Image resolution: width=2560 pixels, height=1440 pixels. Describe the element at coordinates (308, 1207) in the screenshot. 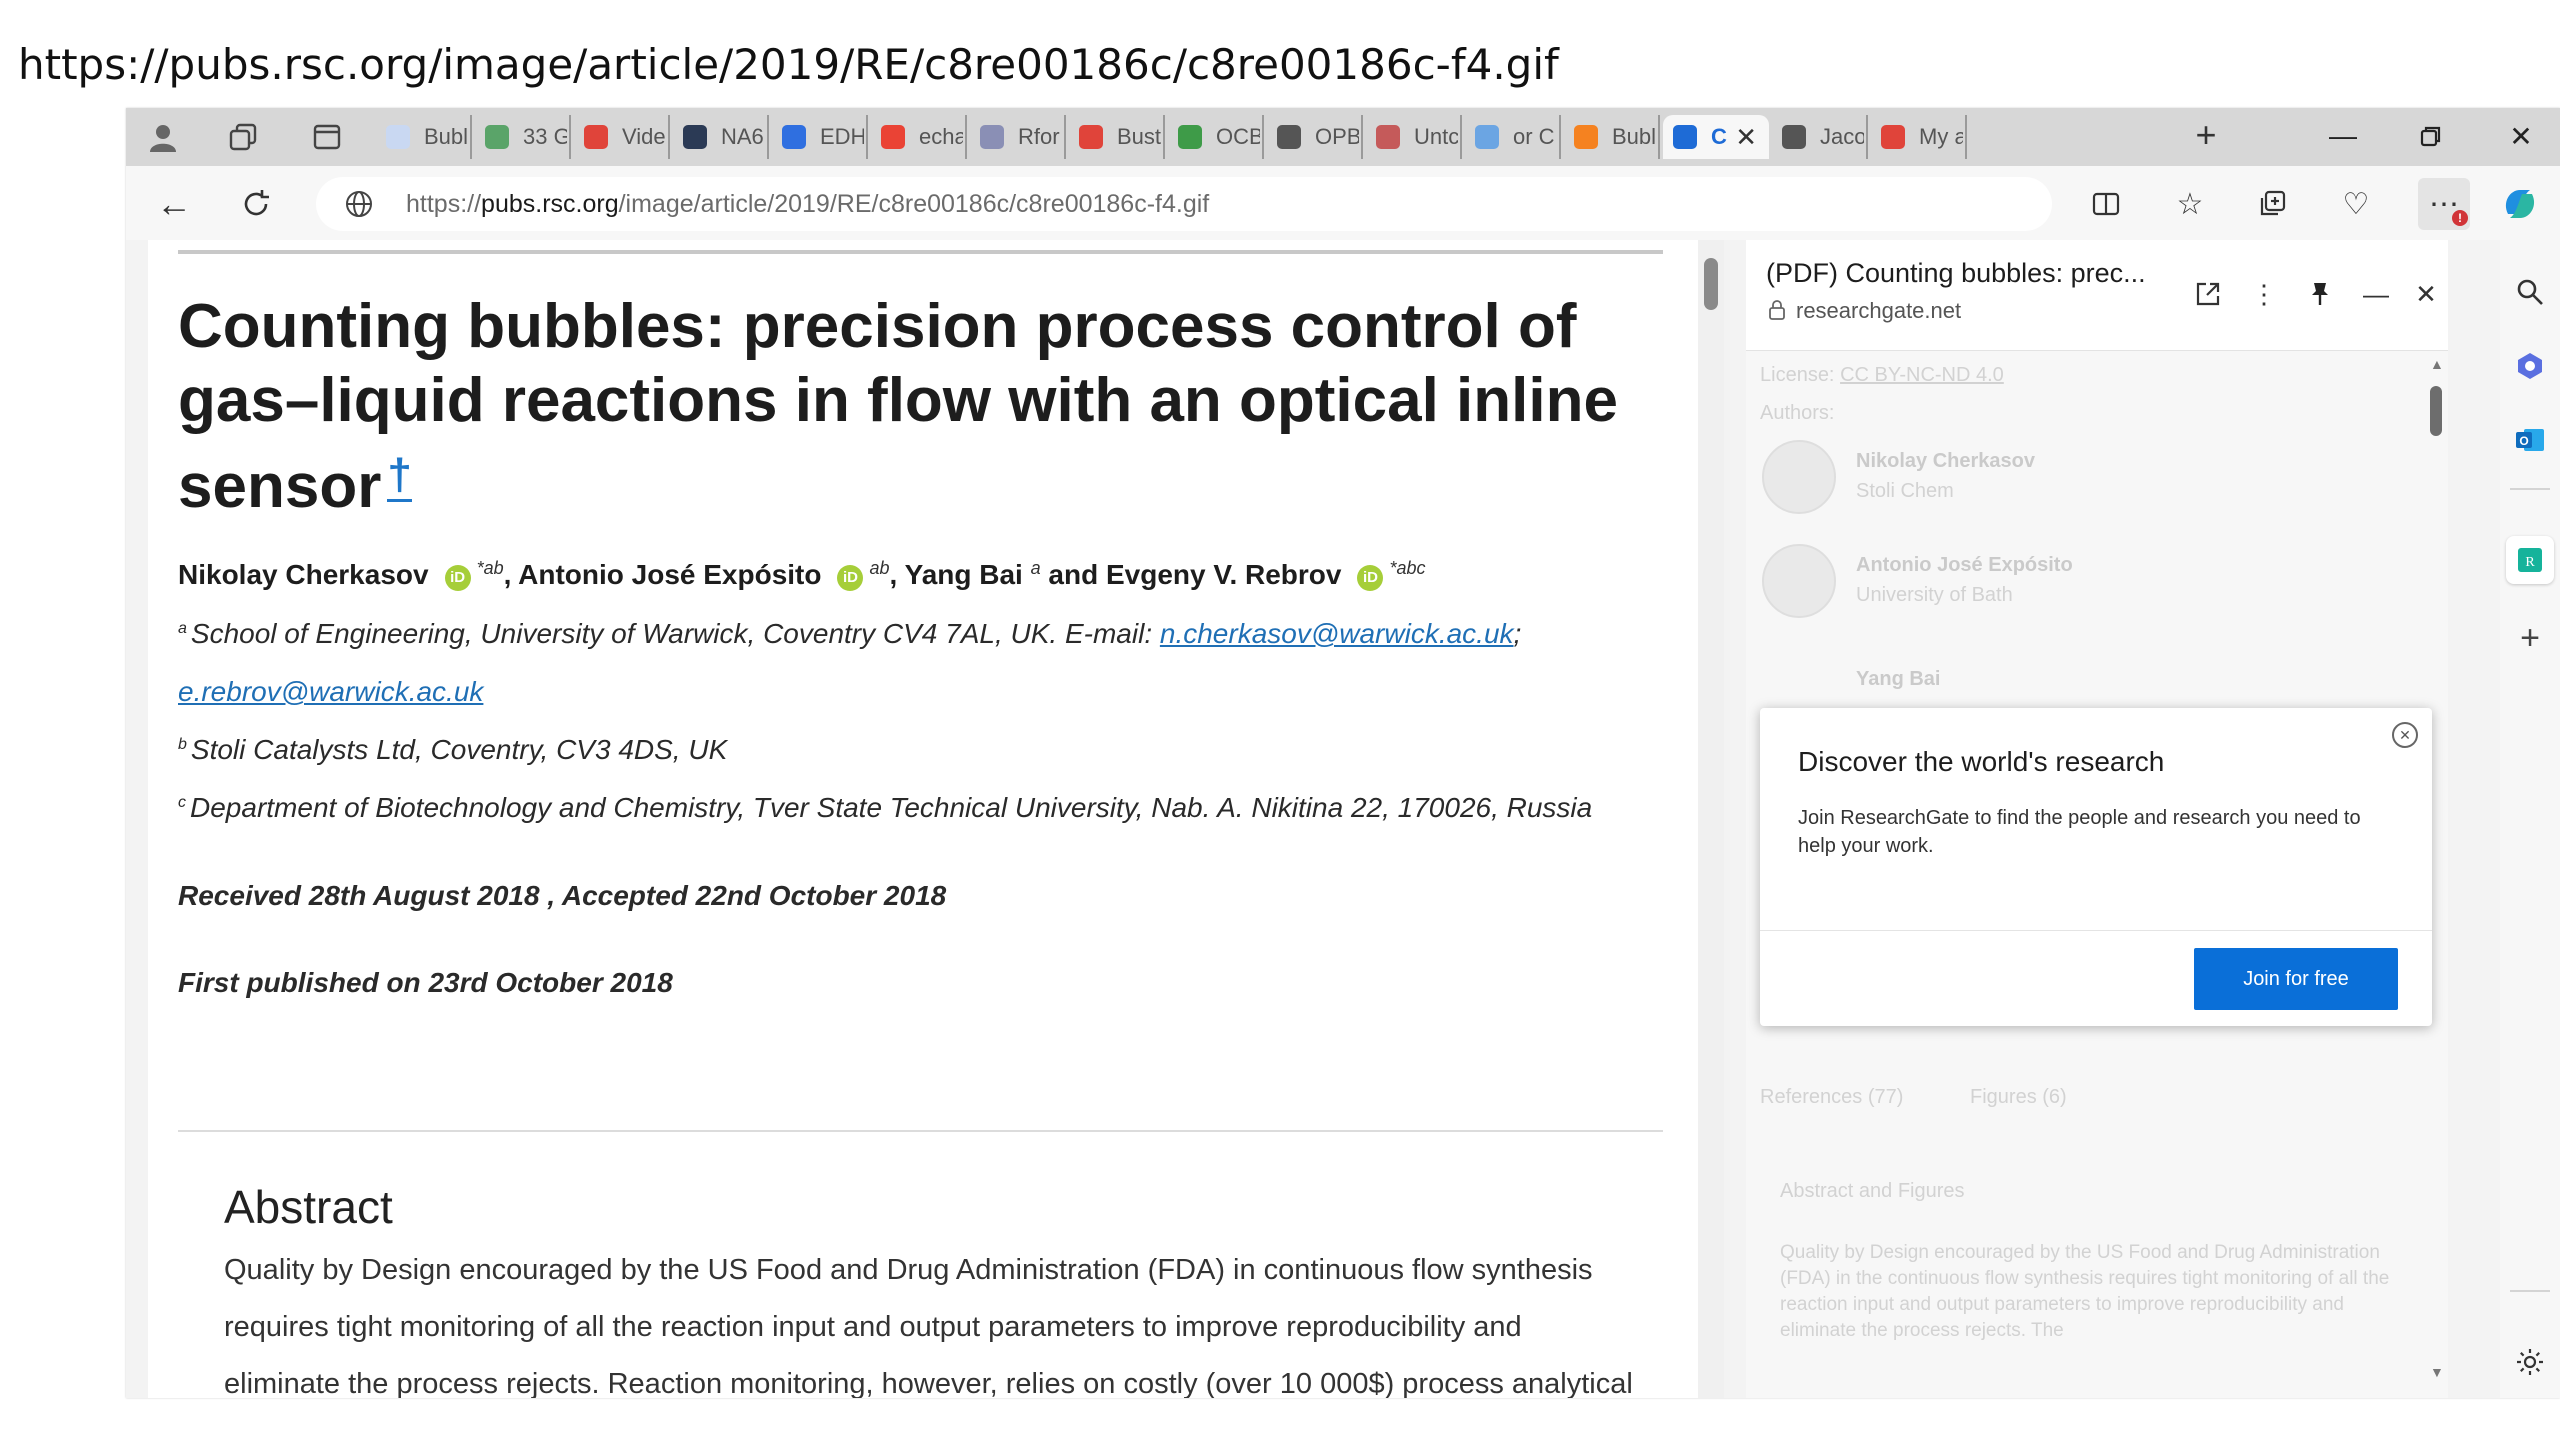

I see `abstract-heading: Abstract` at that location.